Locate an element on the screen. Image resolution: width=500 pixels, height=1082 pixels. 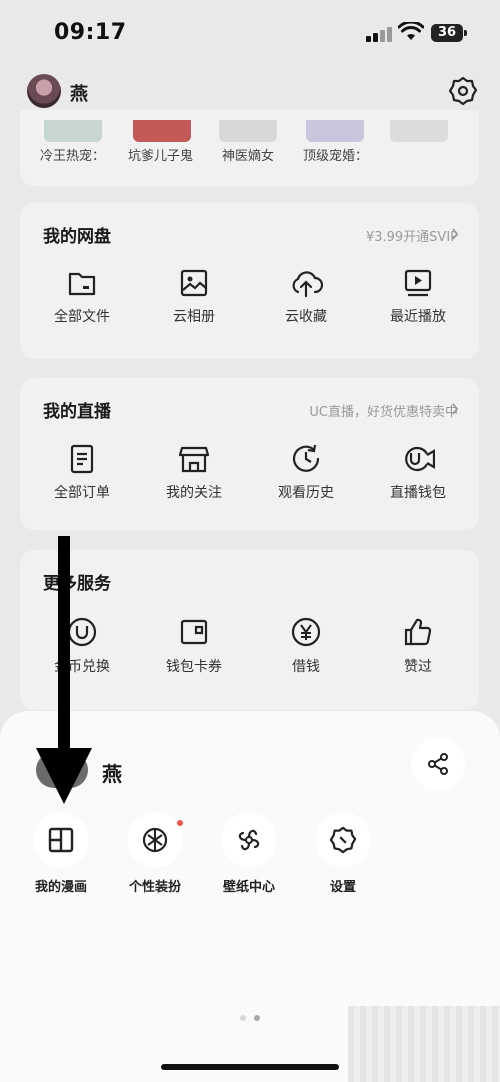
status-time: 09:17 is located at coordinates (90, 32).